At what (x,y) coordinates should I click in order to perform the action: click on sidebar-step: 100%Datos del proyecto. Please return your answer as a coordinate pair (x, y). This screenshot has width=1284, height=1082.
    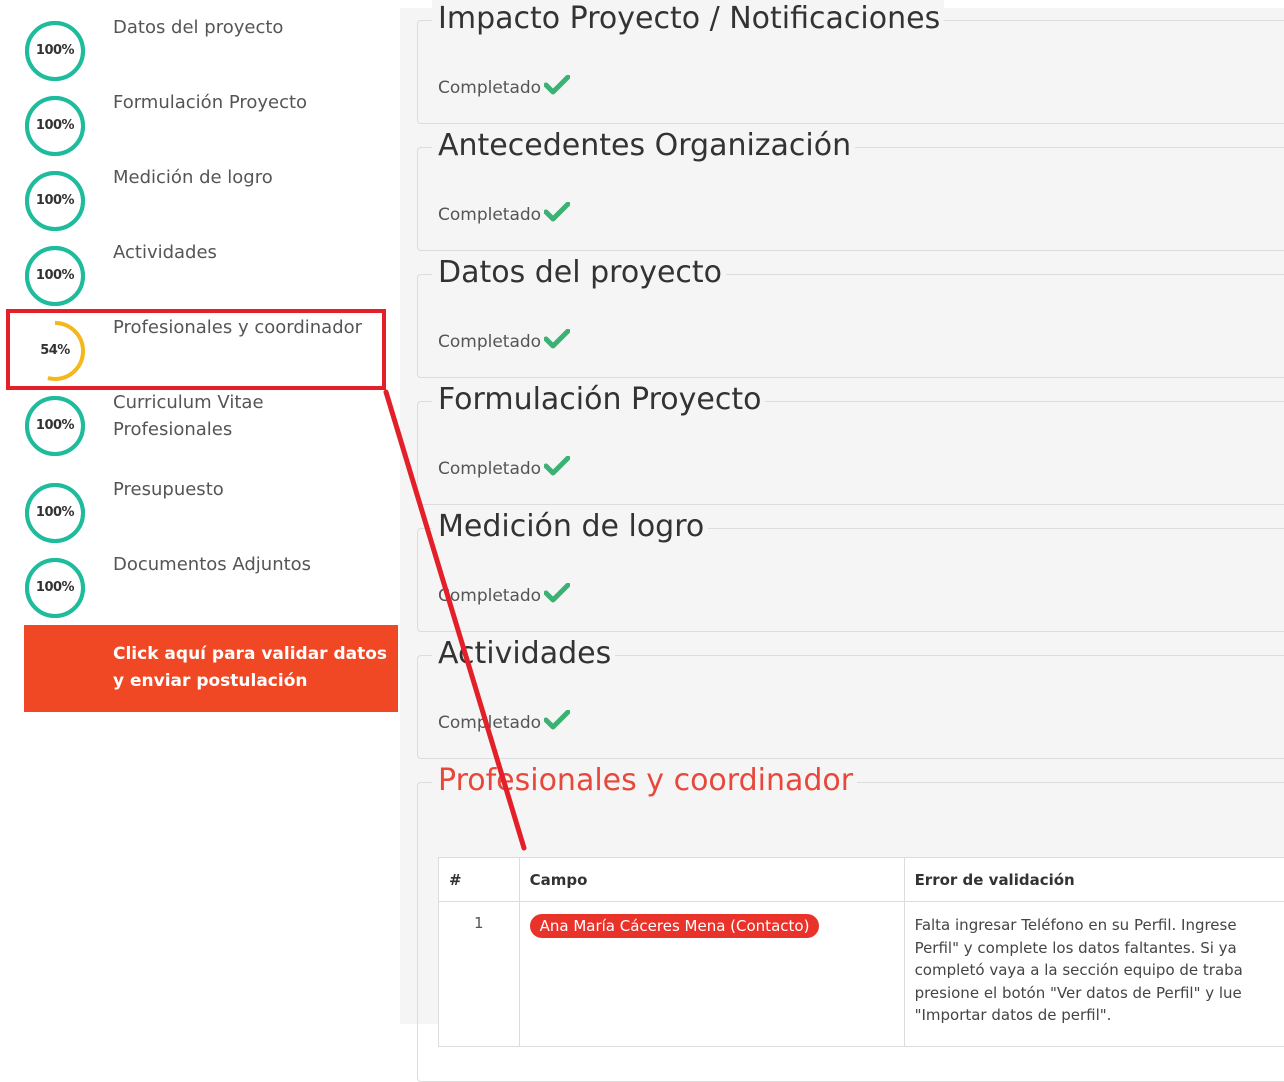
    Looking at the image, I should click on (200, 35).